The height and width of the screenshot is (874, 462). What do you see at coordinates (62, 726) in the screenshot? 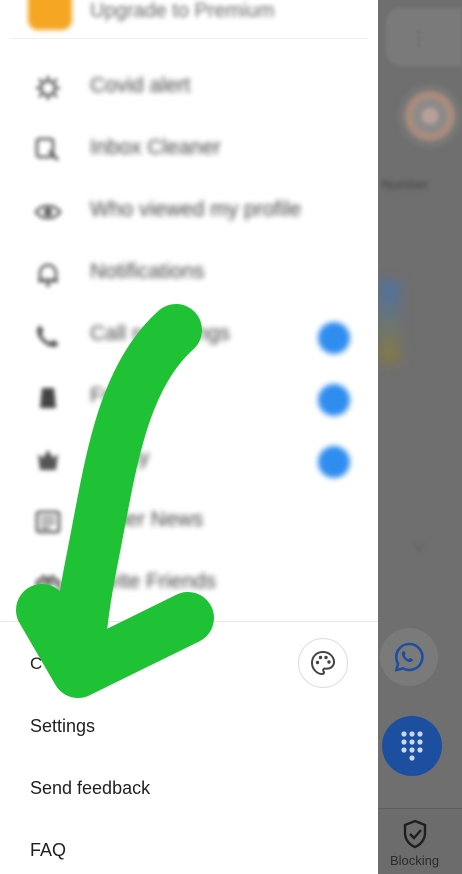
I see `settings-item: Settings` at bounding box center [62, 726].